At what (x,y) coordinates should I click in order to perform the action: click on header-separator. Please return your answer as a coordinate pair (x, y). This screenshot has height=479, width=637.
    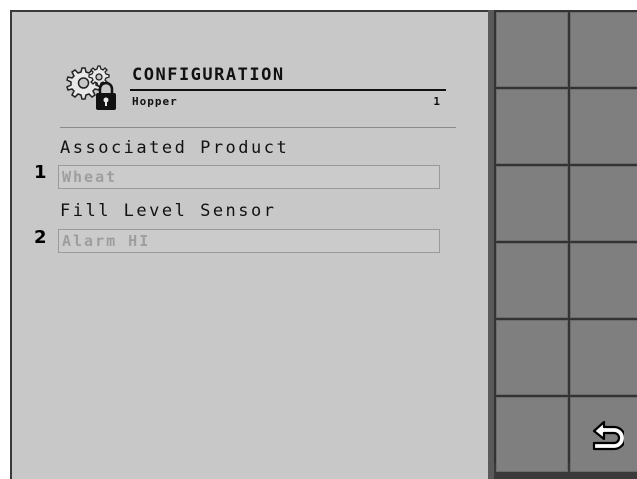
    Looking at the image, I should click on (258, 127).